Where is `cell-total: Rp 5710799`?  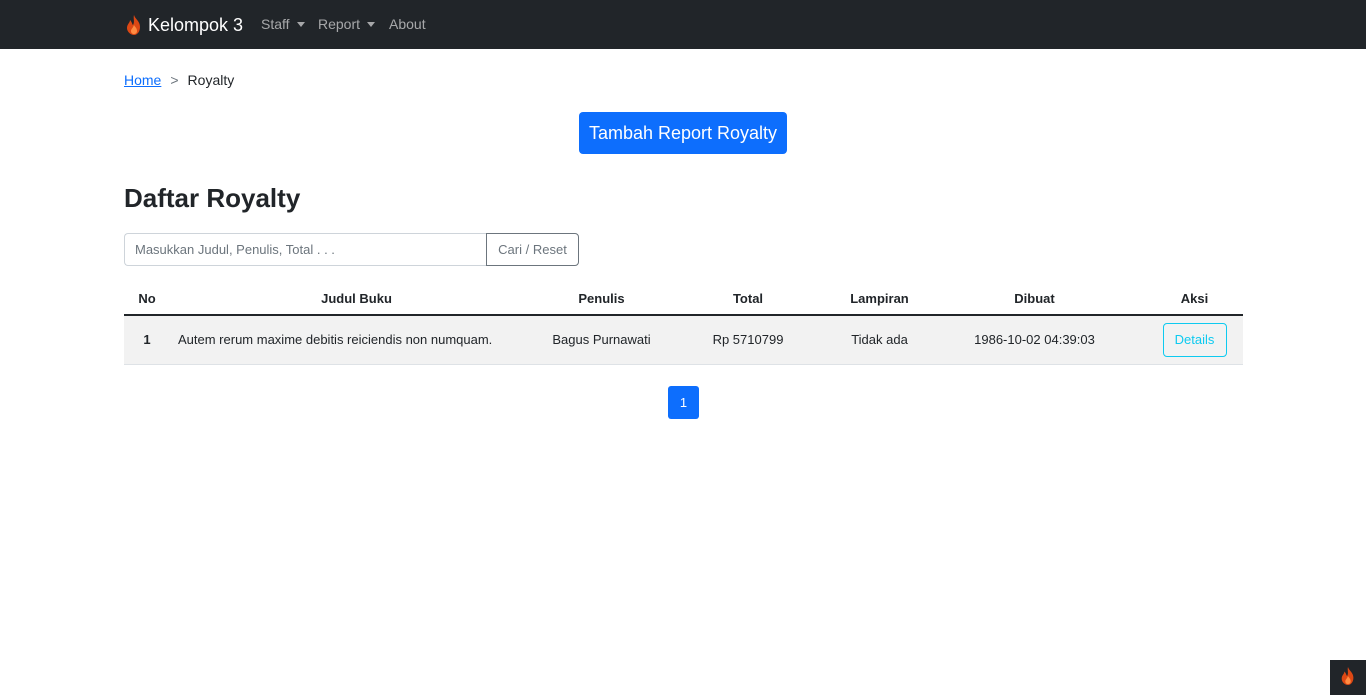
cell-total: Rp 5710799 is located at coordinates (748, 340).